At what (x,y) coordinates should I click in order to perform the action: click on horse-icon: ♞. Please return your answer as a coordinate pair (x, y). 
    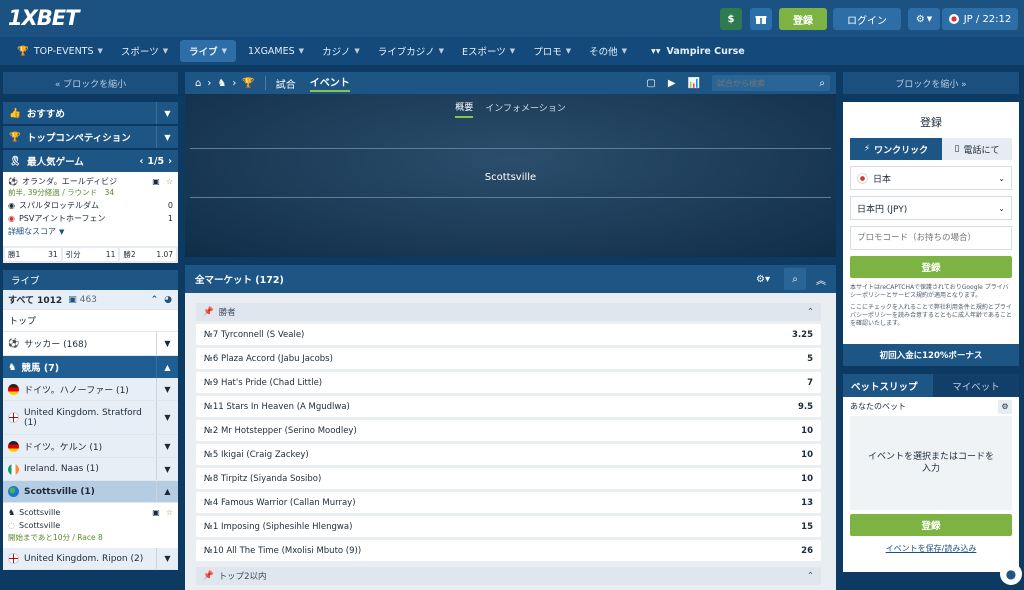
    Looking at the image, I should click on (221, 83).